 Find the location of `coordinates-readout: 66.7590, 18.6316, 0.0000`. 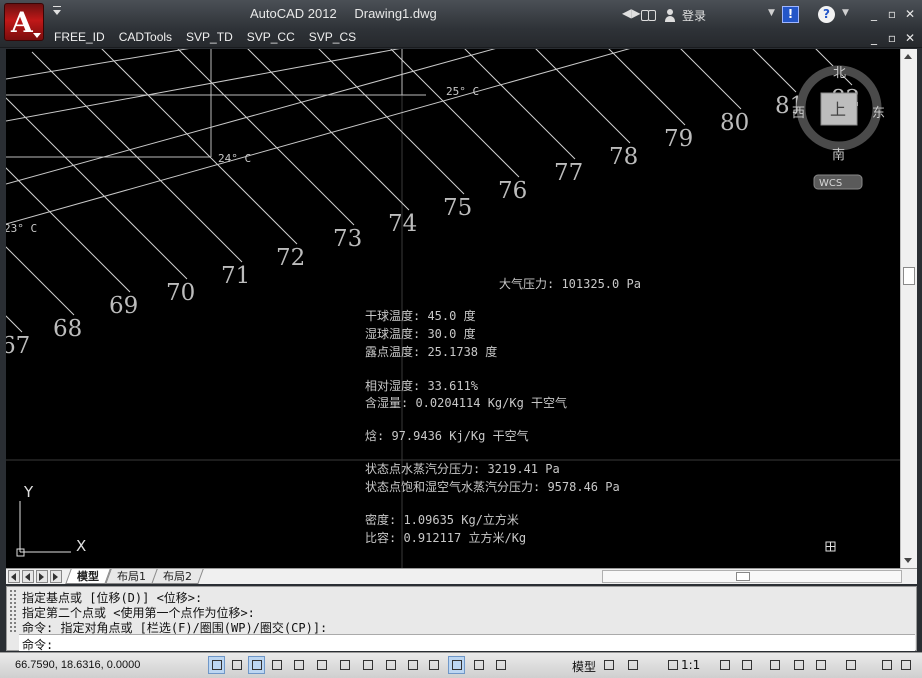

coordinates-readout: 66.7590, 18.6316, 0.0000 is located at coordinates (77, 665).